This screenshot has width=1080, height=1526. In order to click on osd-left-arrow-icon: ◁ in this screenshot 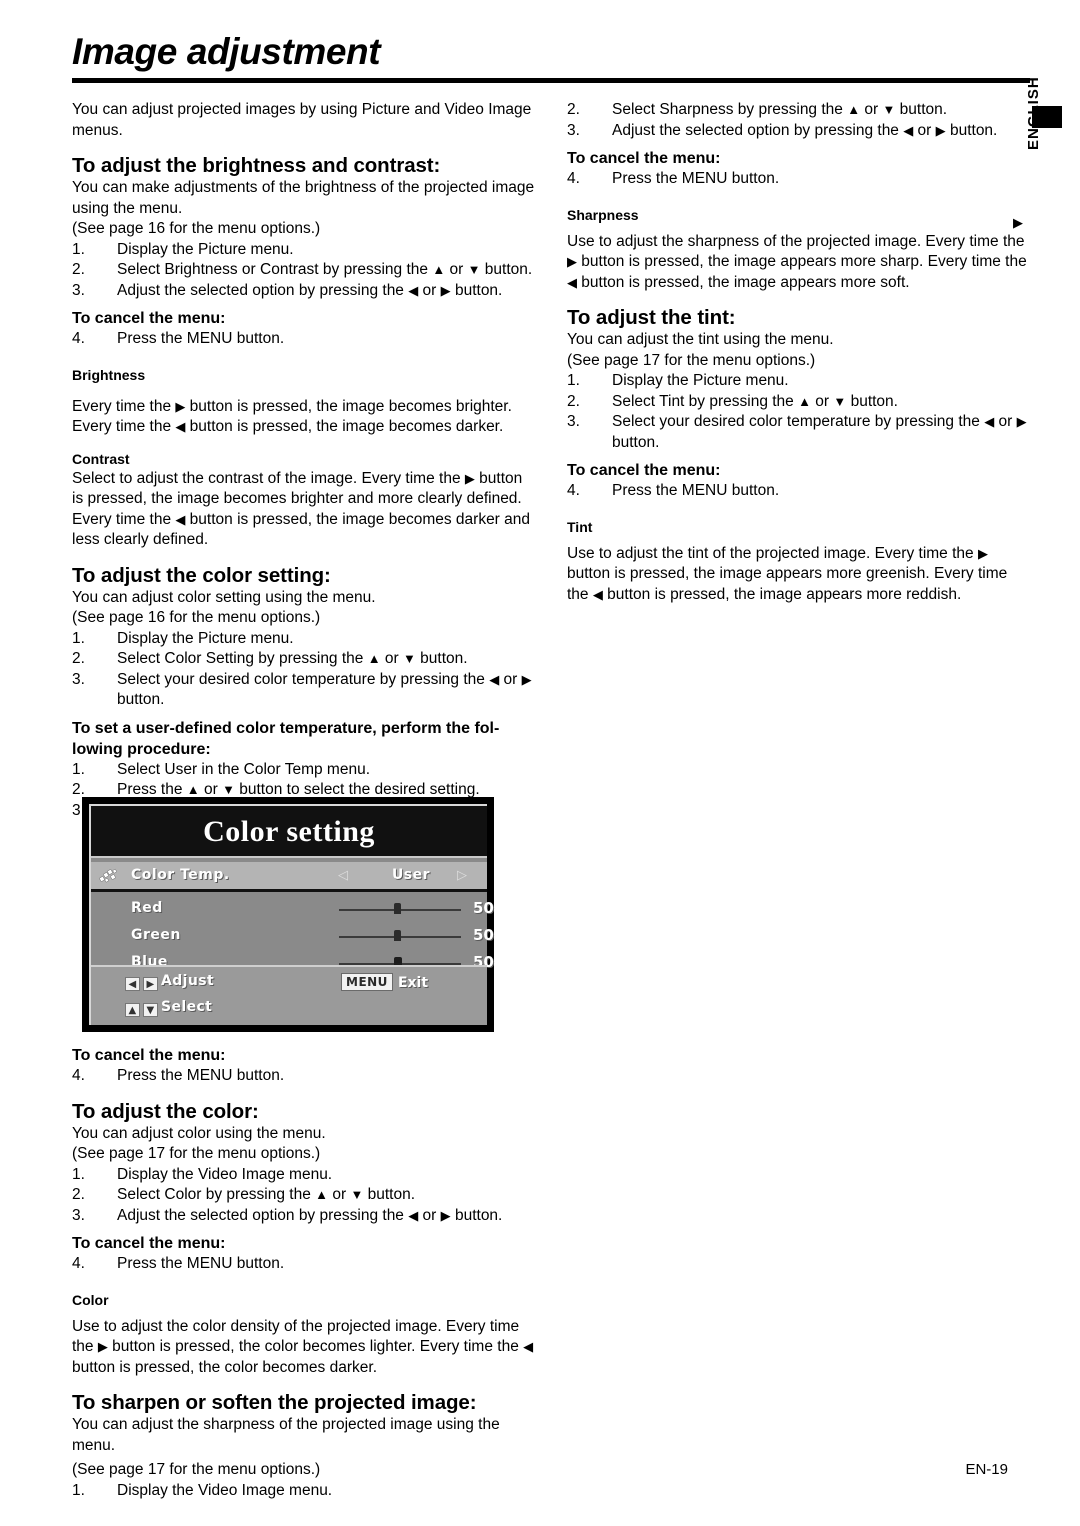, I will do `click(343, 874)`.